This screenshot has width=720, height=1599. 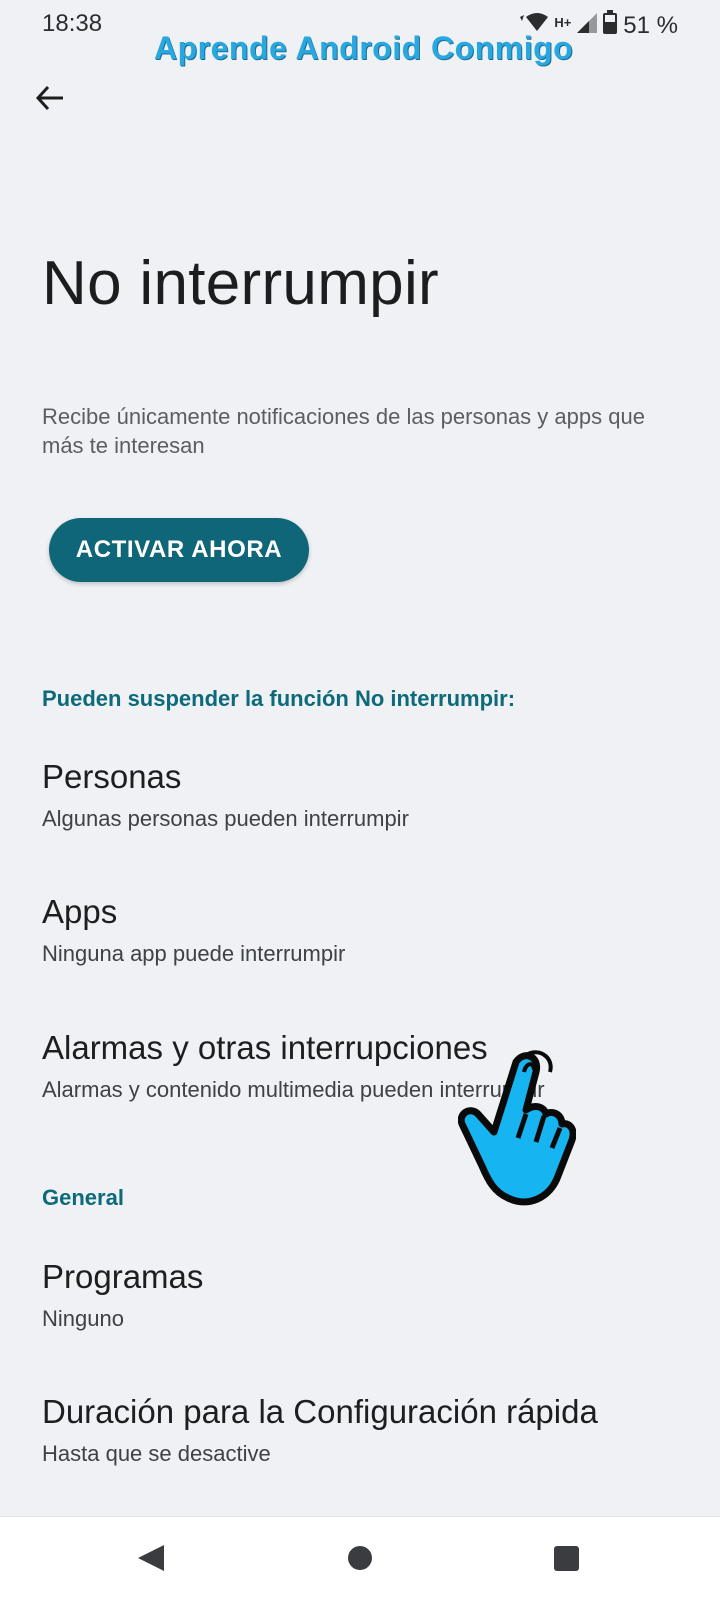 What do you see at coordinates (72, 23) in the screenshot?
I see `status-time: 18:38` at bounding box center [72, 23].